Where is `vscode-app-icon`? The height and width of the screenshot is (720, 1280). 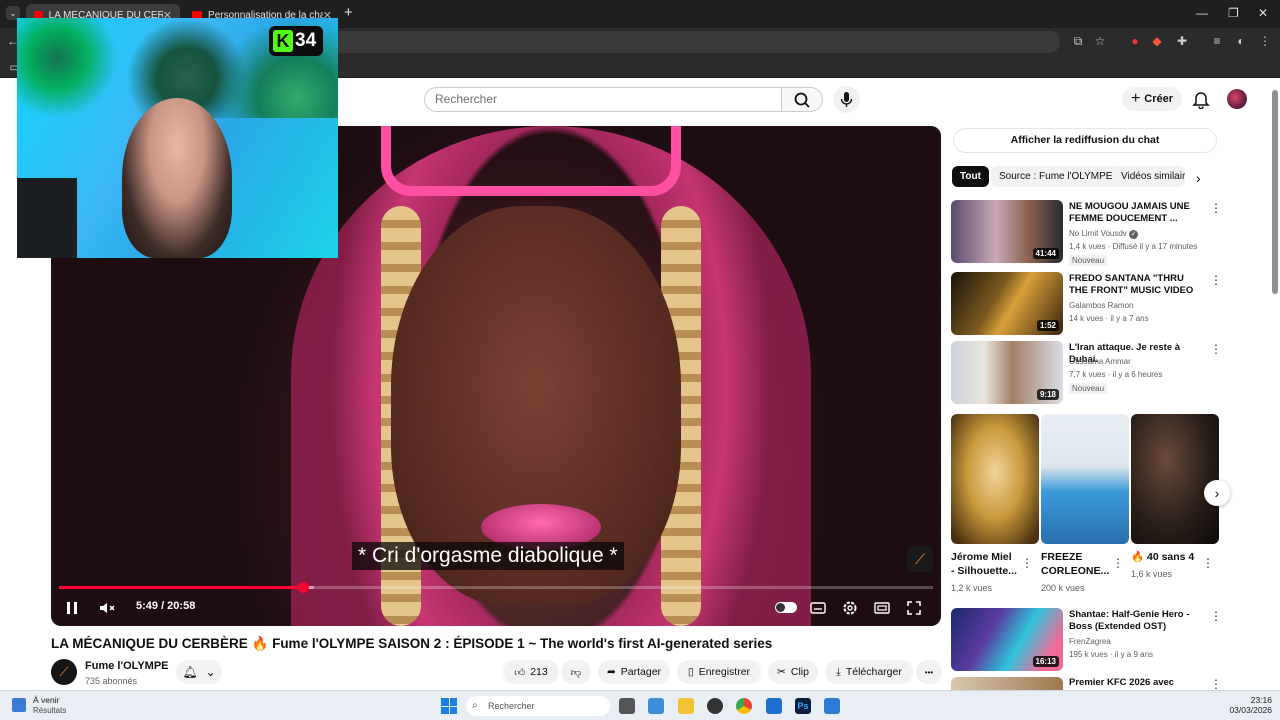
vscode-app-icon is located at coordinates (656, 706).